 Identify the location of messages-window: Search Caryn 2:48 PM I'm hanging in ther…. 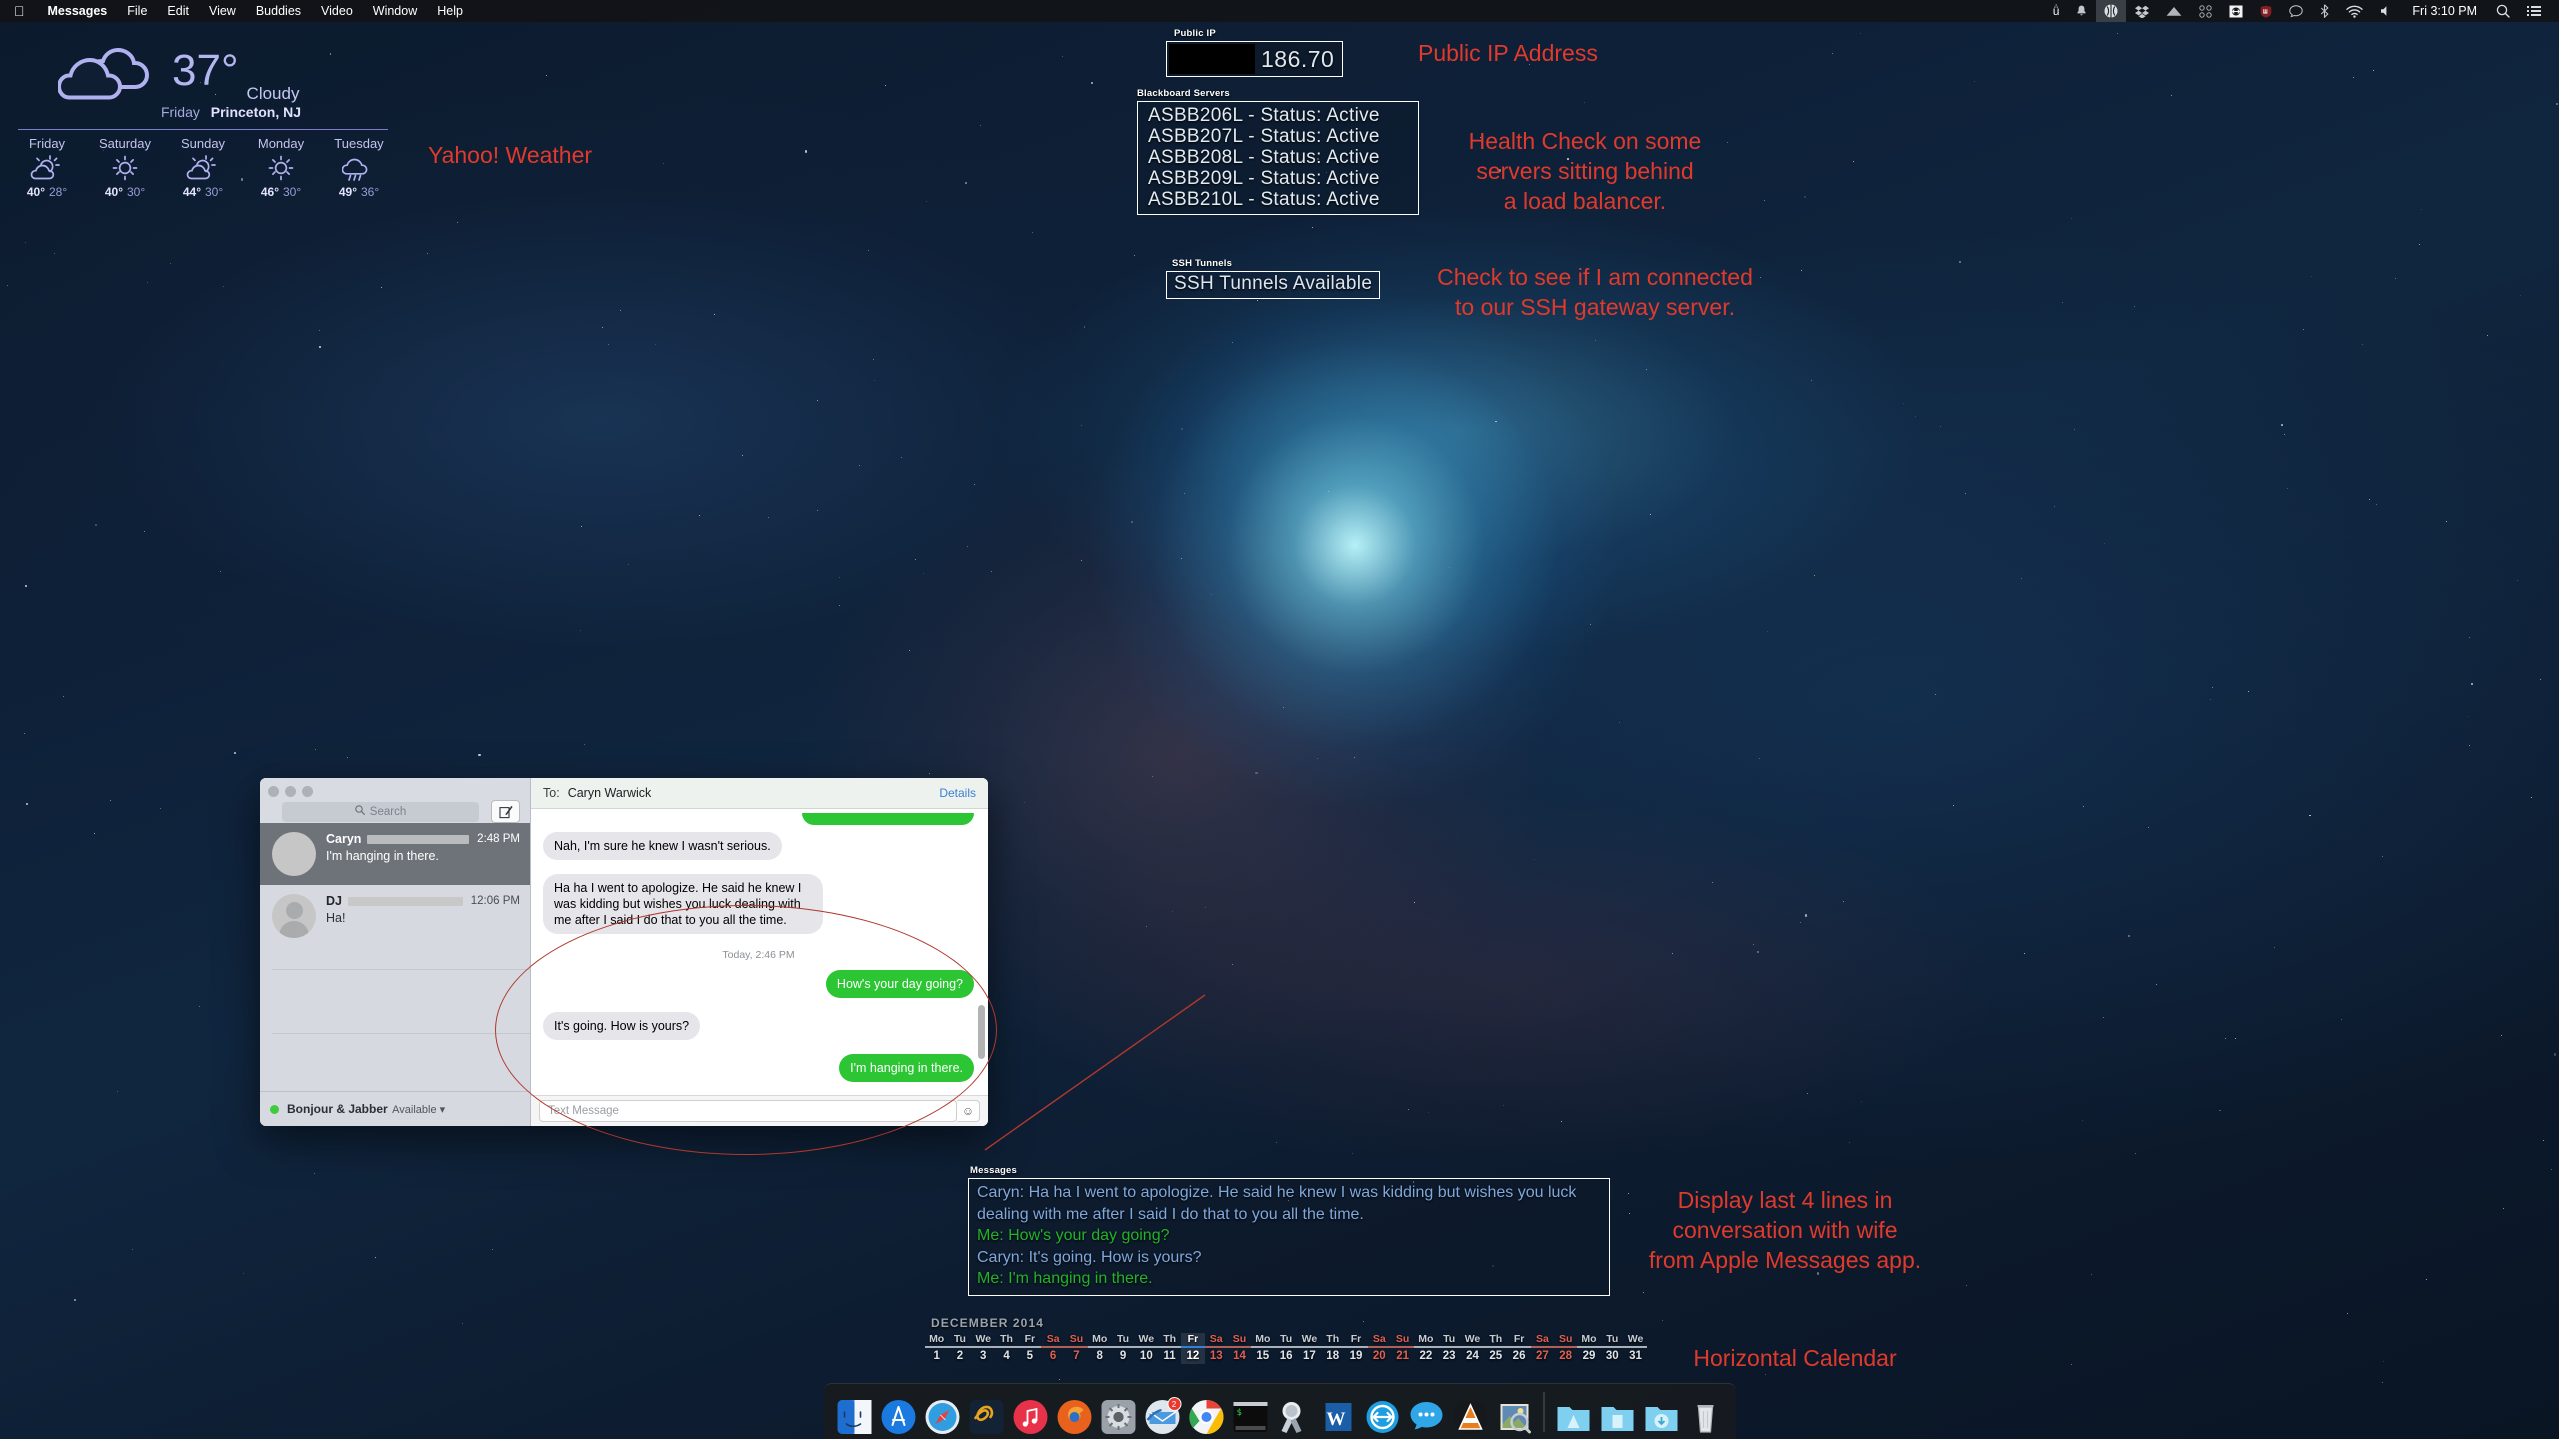
(624, 952).